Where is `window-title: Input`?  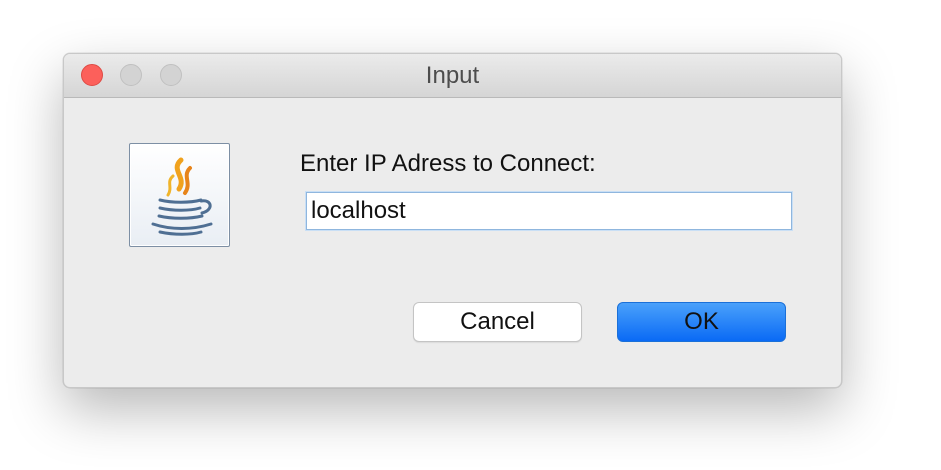
window-title: Input is located at coordinates (452, 75).